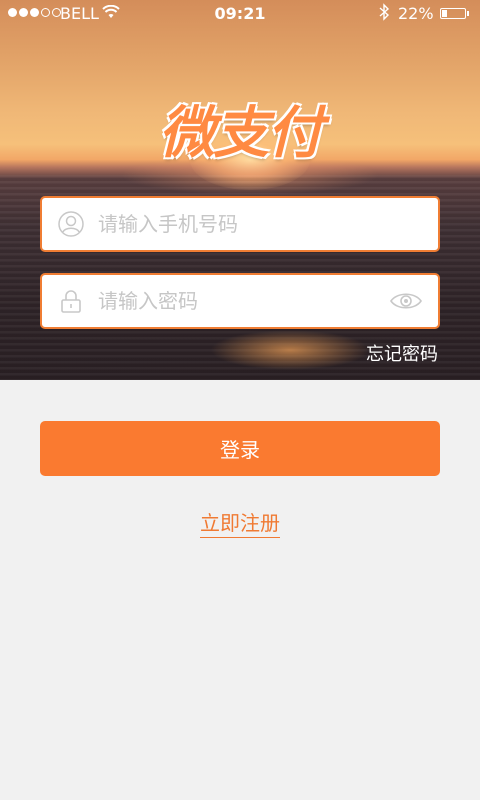 Image resolution: width=480 pixels, height=800 pixels. Describe the element at coordinates (240, 448) in the screenshot. I see `login-button: 登录` at that location.